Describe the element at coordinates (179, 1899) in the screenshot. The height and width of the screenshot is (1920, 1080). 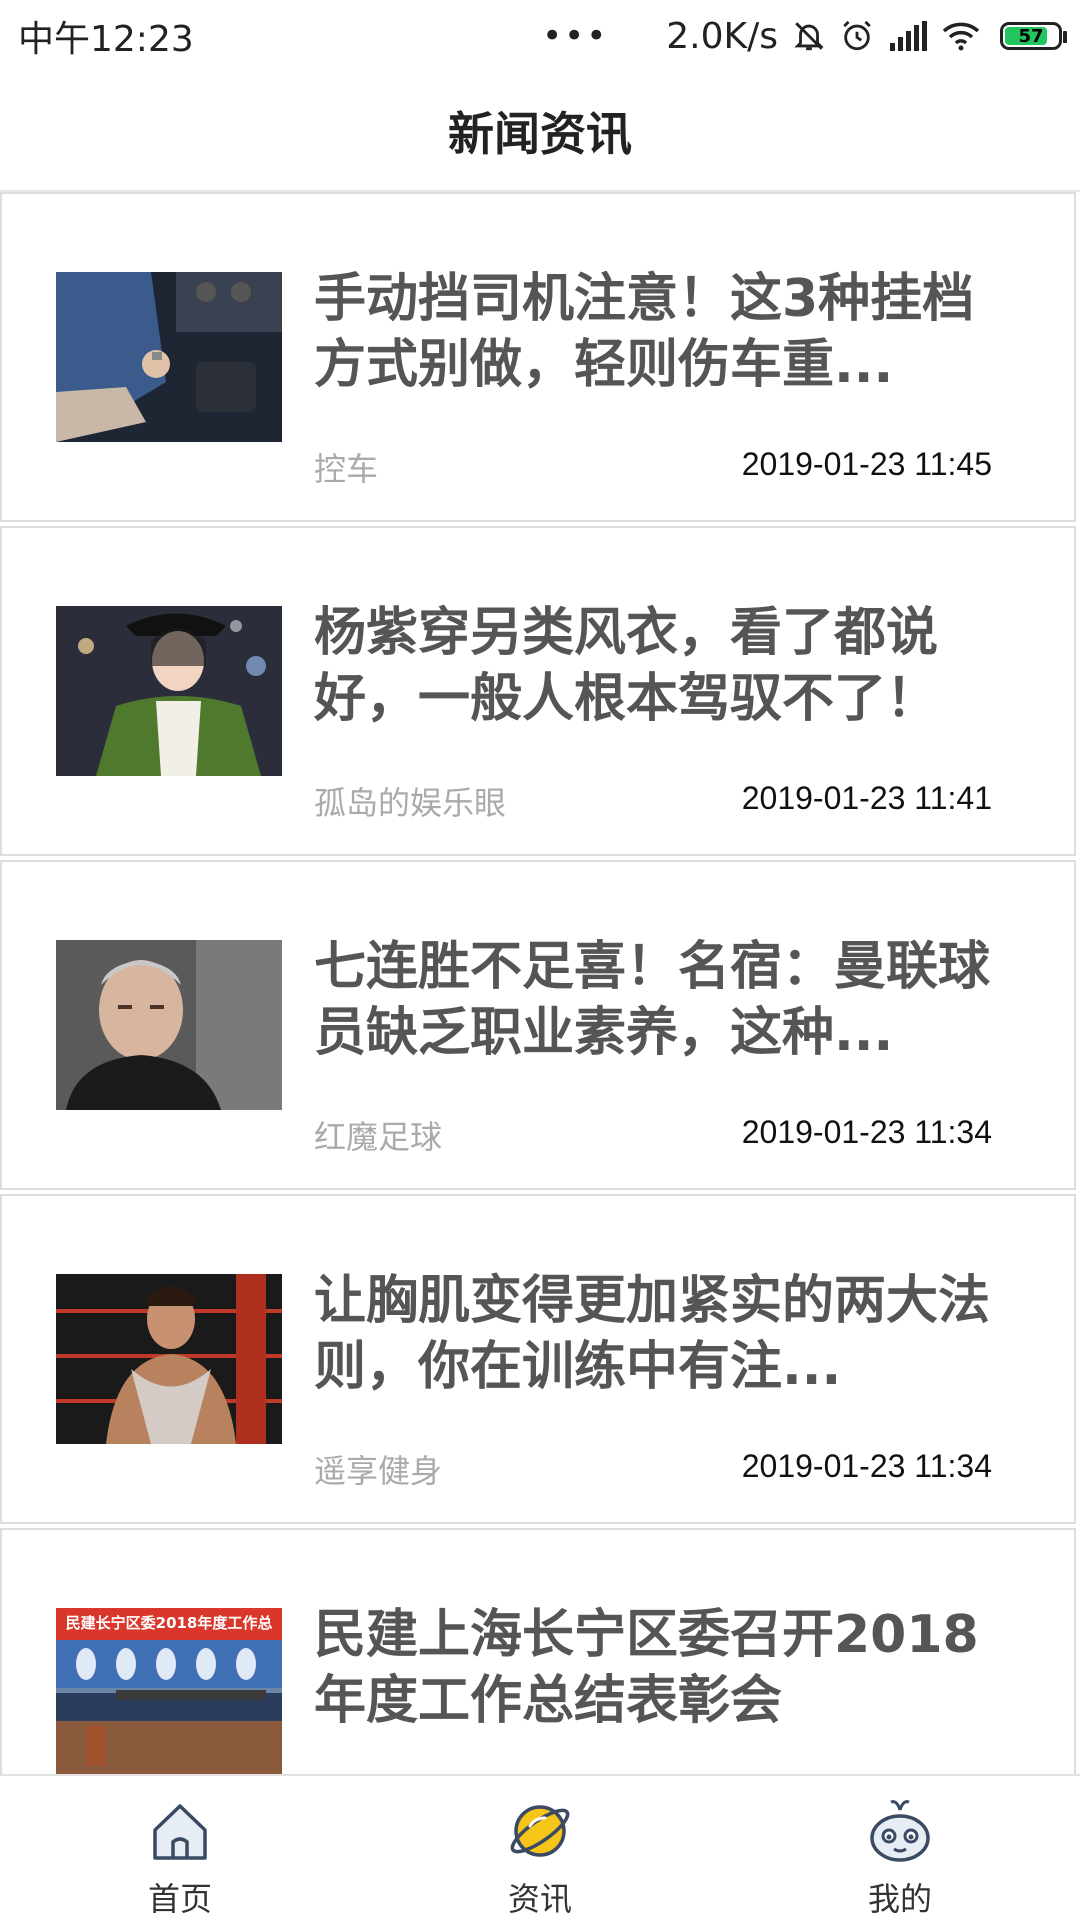
I see `nav-home-label: 首页` at that location.